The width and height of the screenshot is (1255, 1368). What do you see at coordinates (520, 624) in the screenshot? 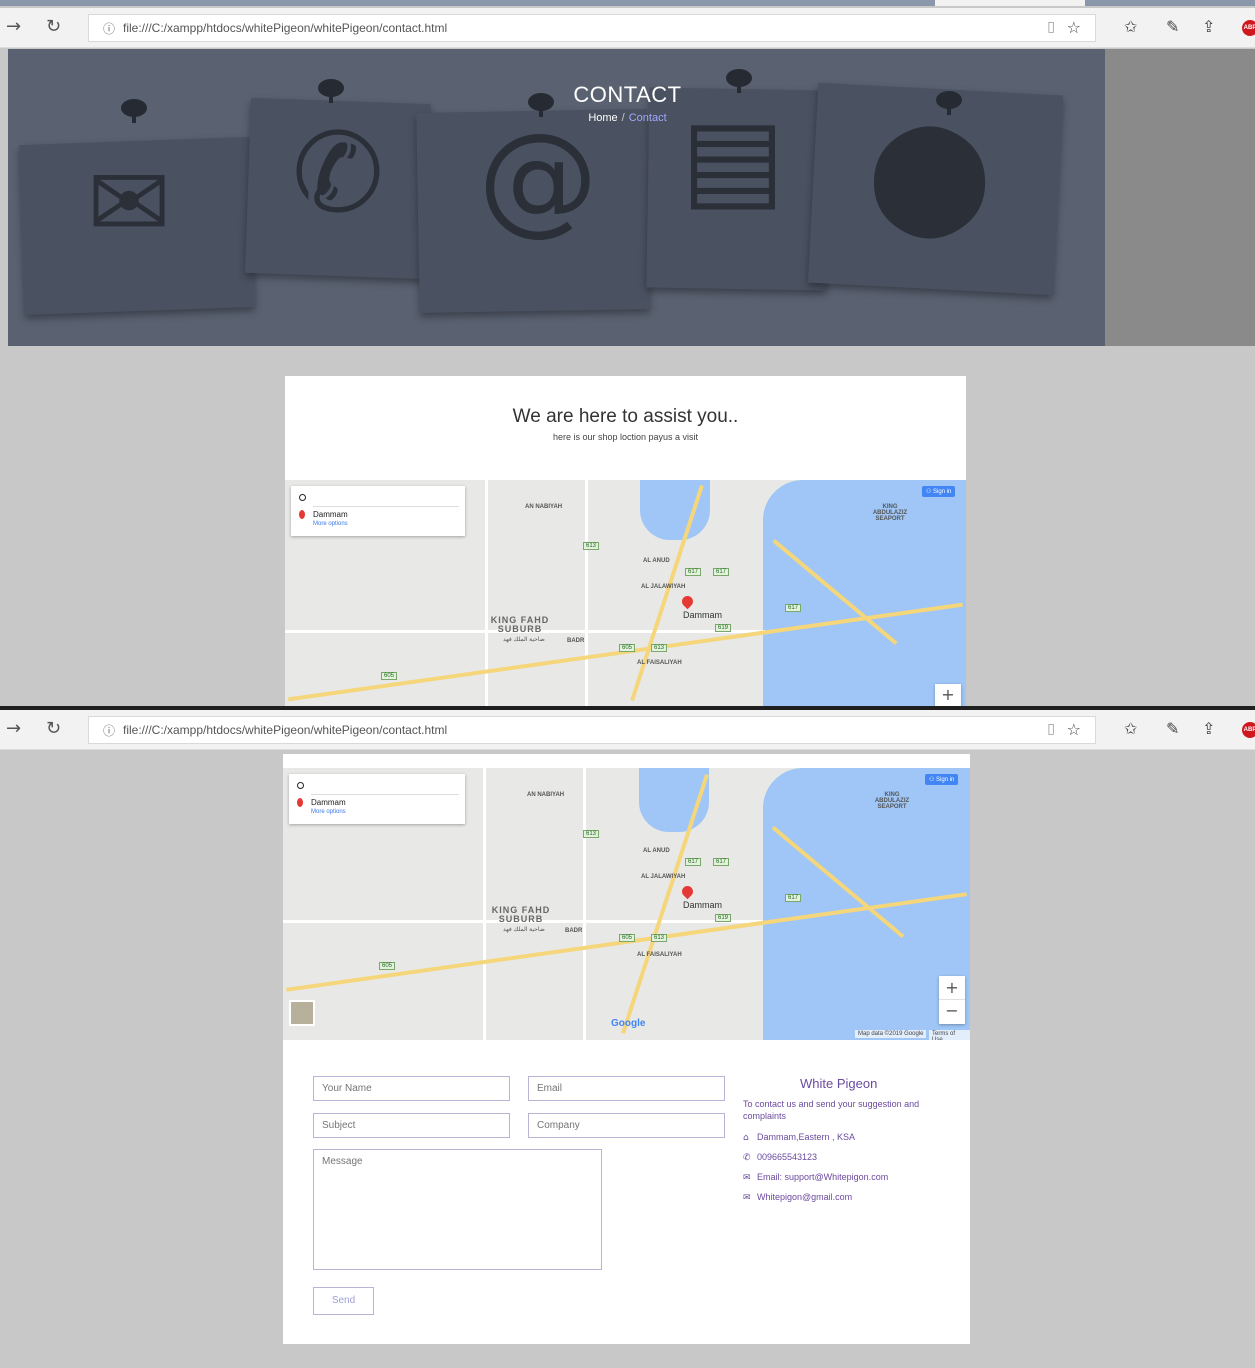
I see `map-district-label: KING FAHD SUBURB` at bounding box center [520, 624].